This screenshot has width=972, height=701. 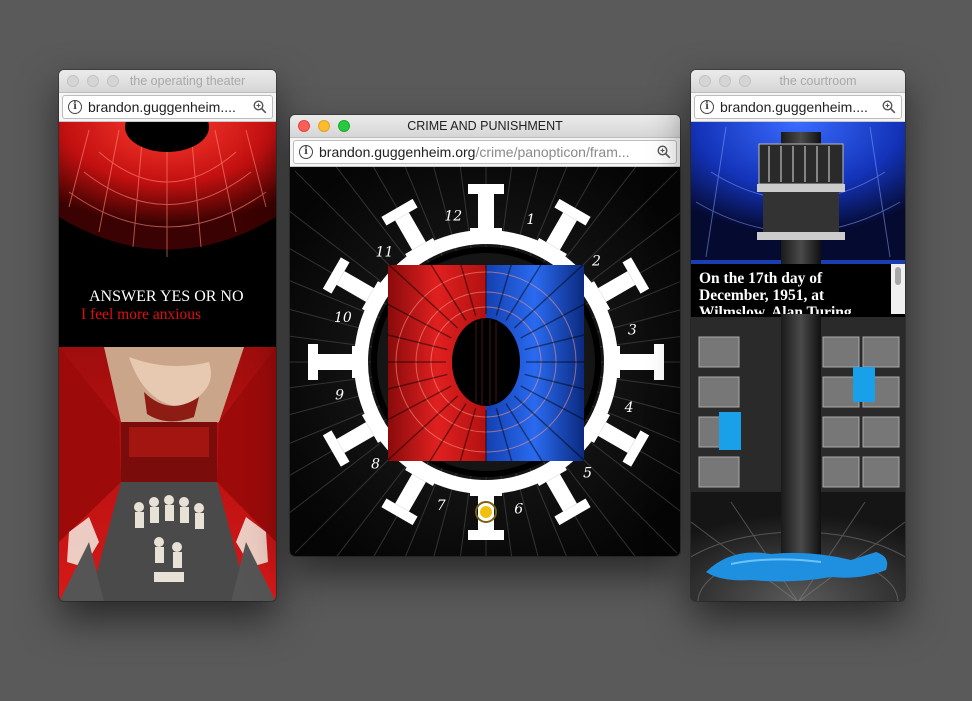 I want to click on titlebar: CRIME AND PUNISHMENT, so click(x=485, y=126).